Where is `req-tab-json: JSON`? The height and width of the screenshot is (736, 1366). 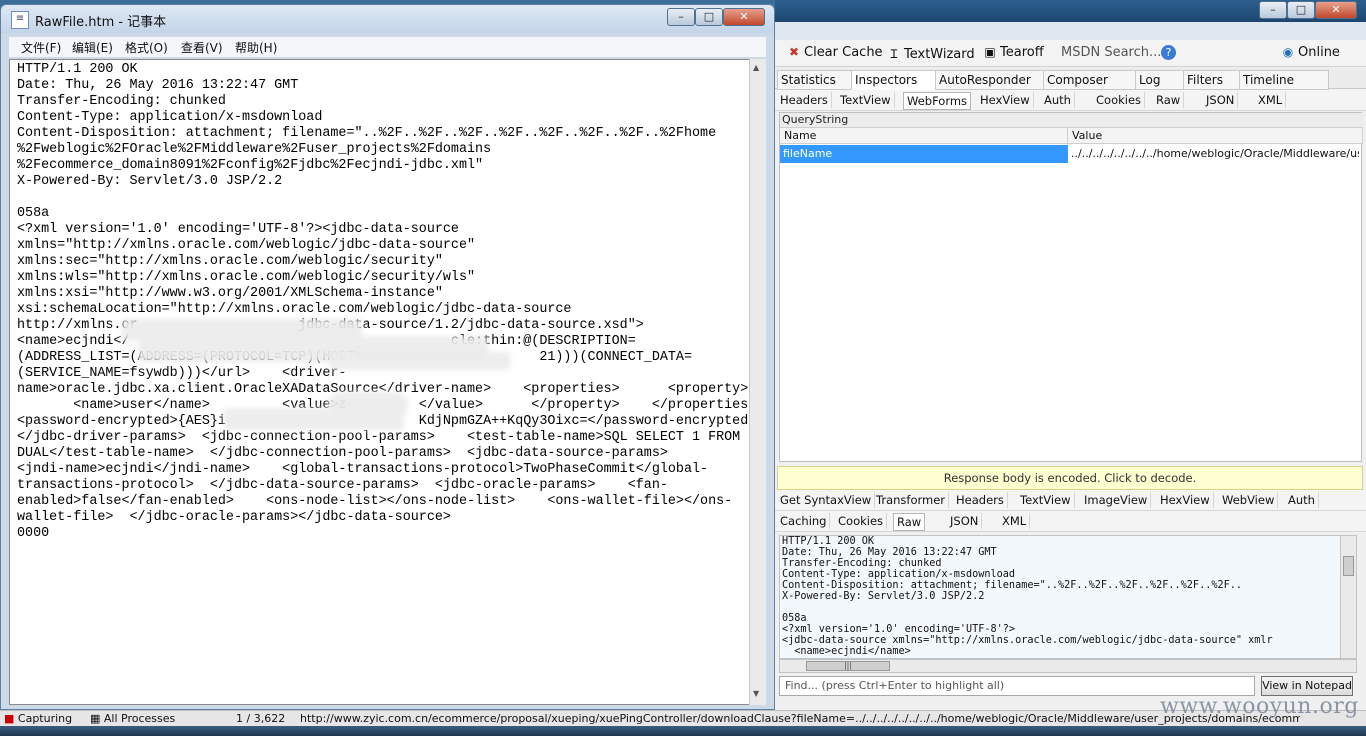
req-tab-json: JSON is located at coordinates (1221, 100).